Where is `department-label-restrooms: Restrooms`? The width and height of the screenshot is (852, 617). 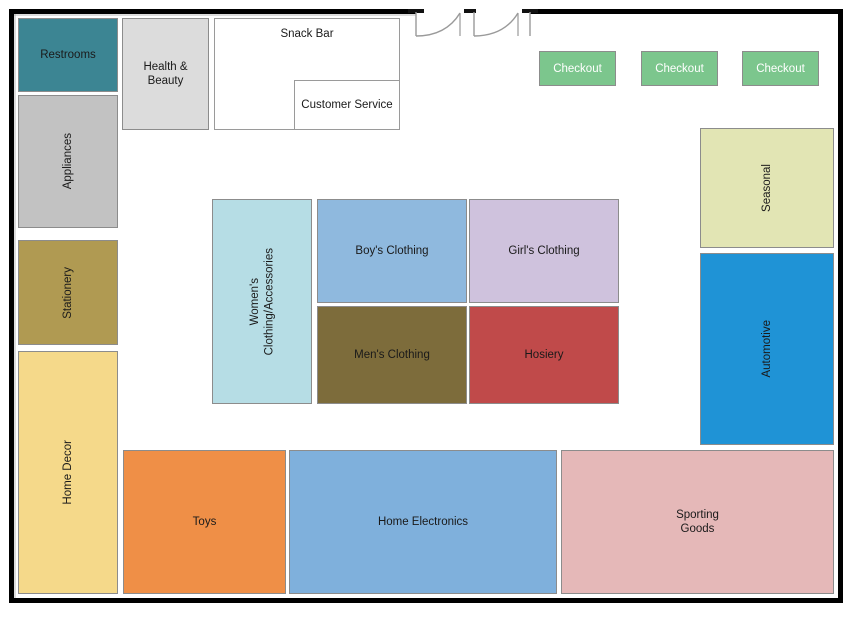 department-label-restrooms: Restrooms is located at coordinates (68, 54).